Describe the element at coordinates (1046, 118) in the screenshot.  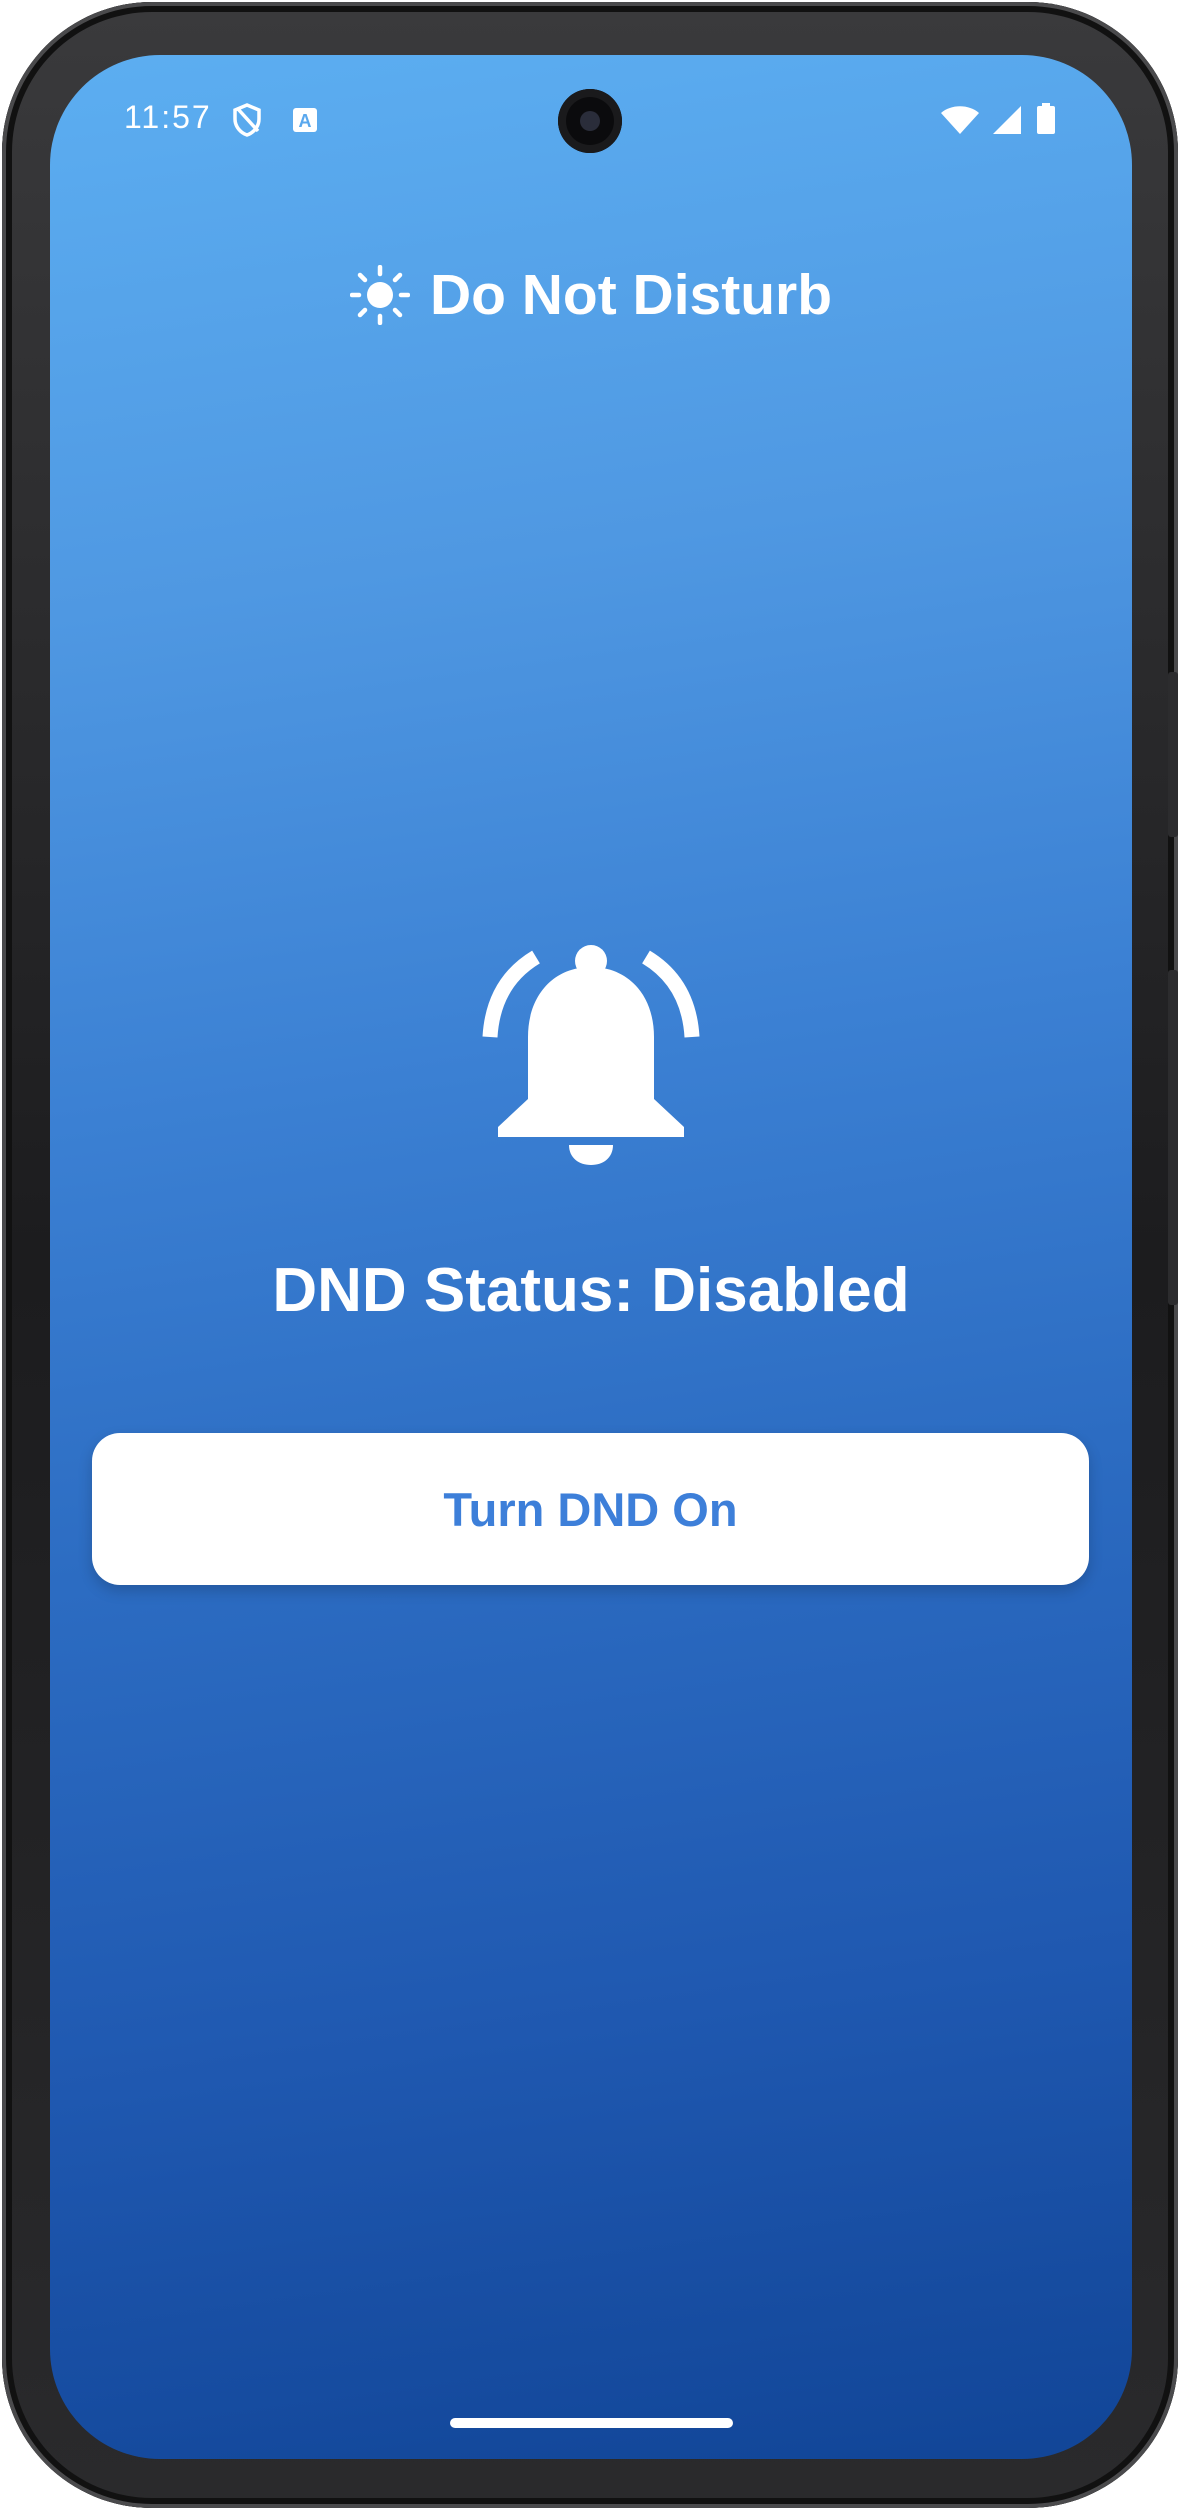
I see `battery-icon` at that location.